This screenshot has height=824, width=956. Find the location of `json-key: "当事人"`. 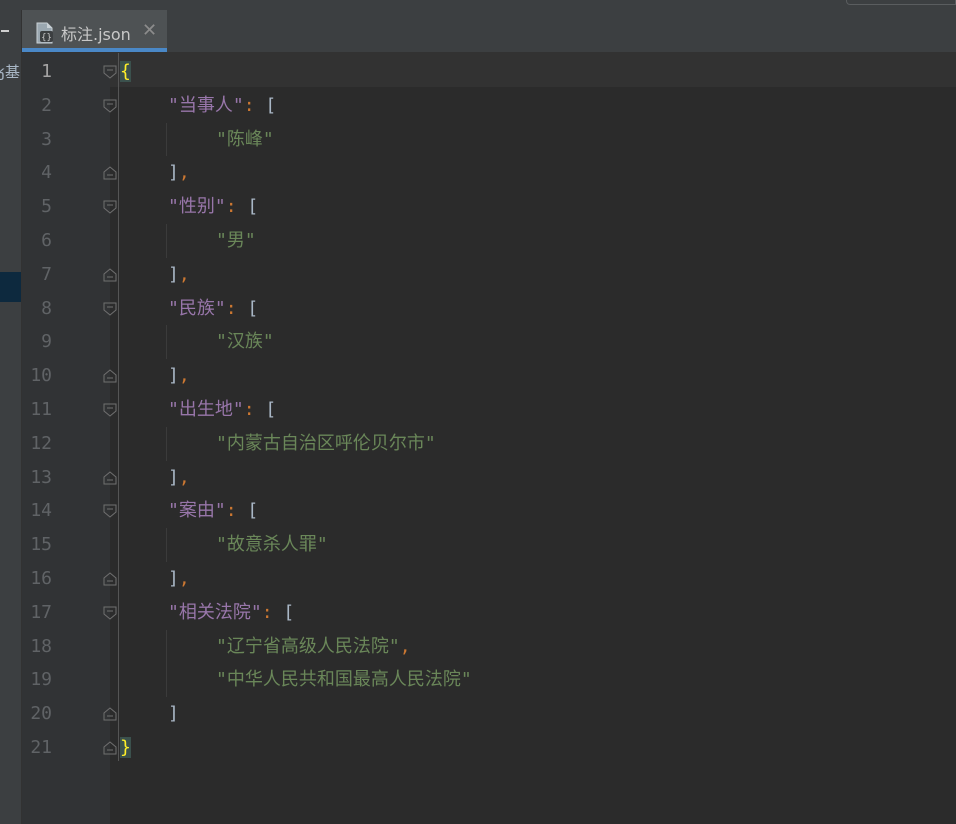

json-key: "当事人" is located at coordinates (206, 105).